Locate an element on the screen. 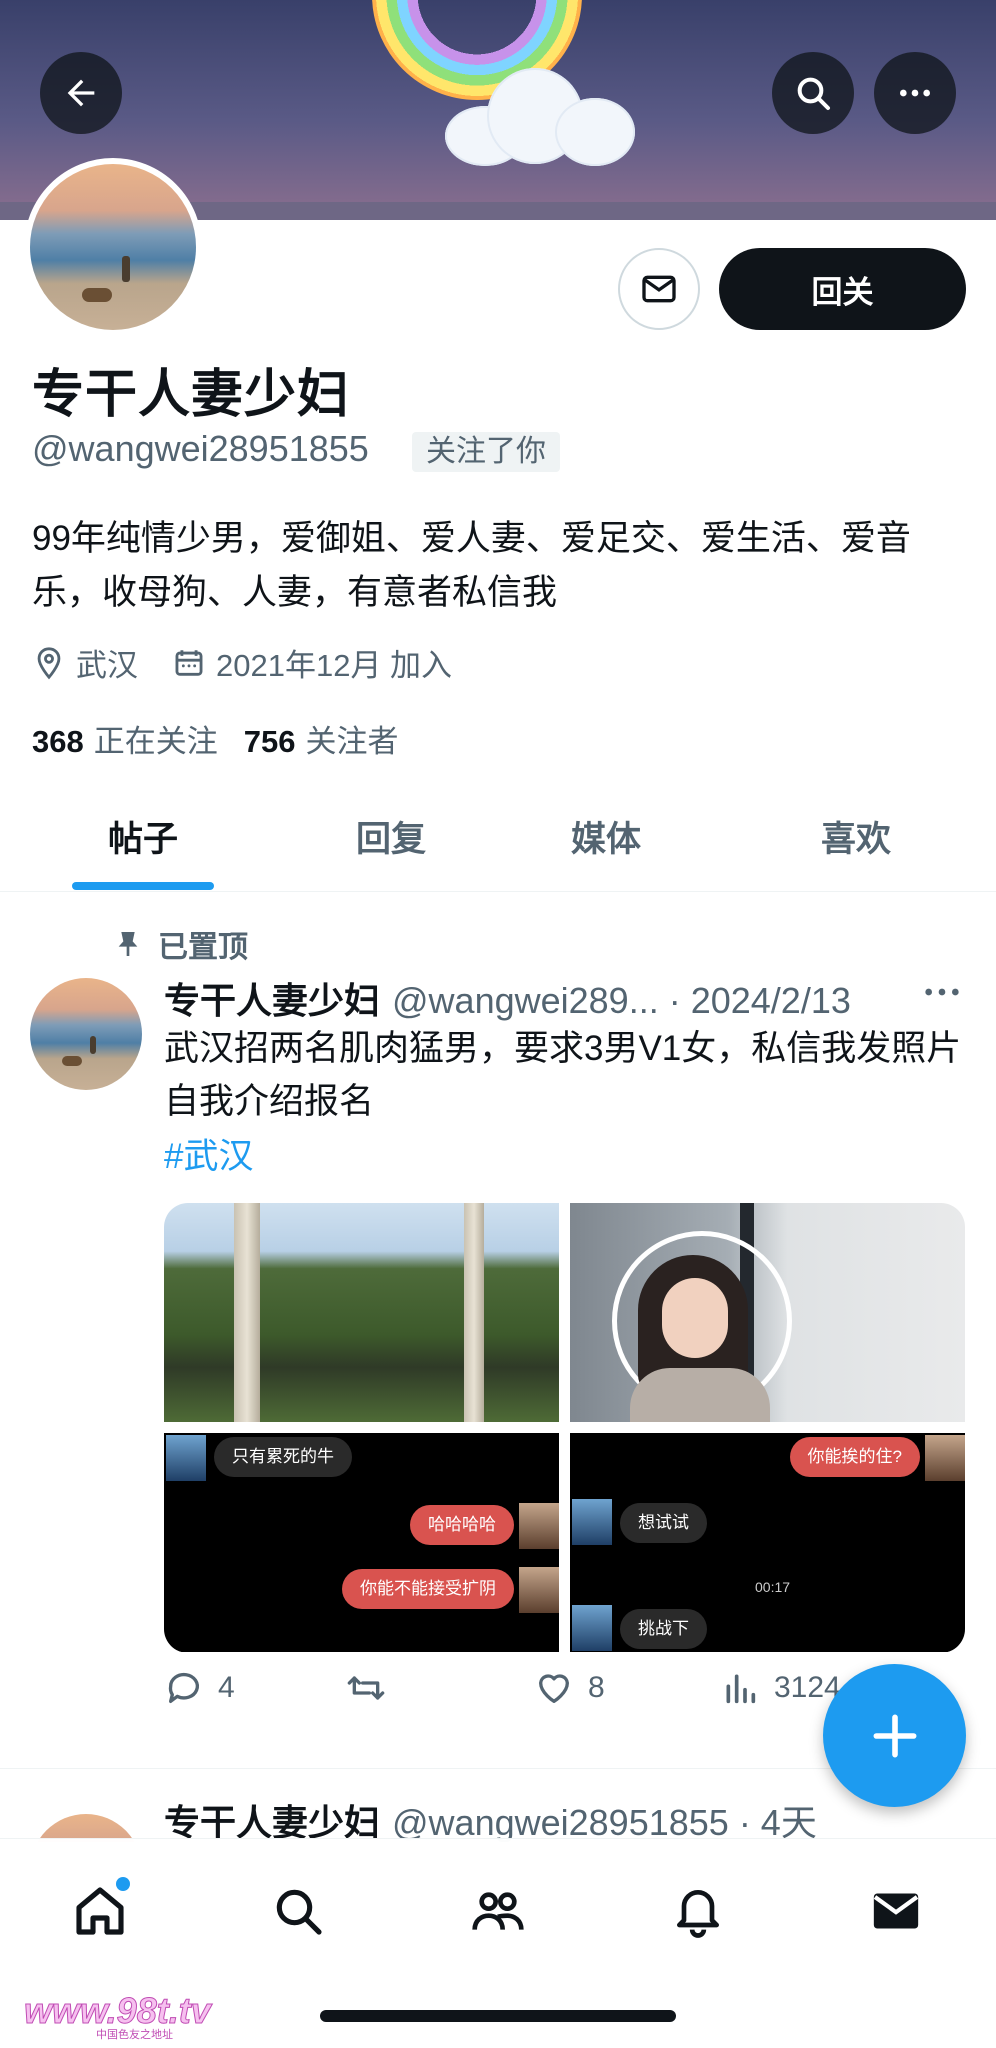  profile-tabs: 帖子 回复 媒体 喜欢 is located at coordinates (498, 836).